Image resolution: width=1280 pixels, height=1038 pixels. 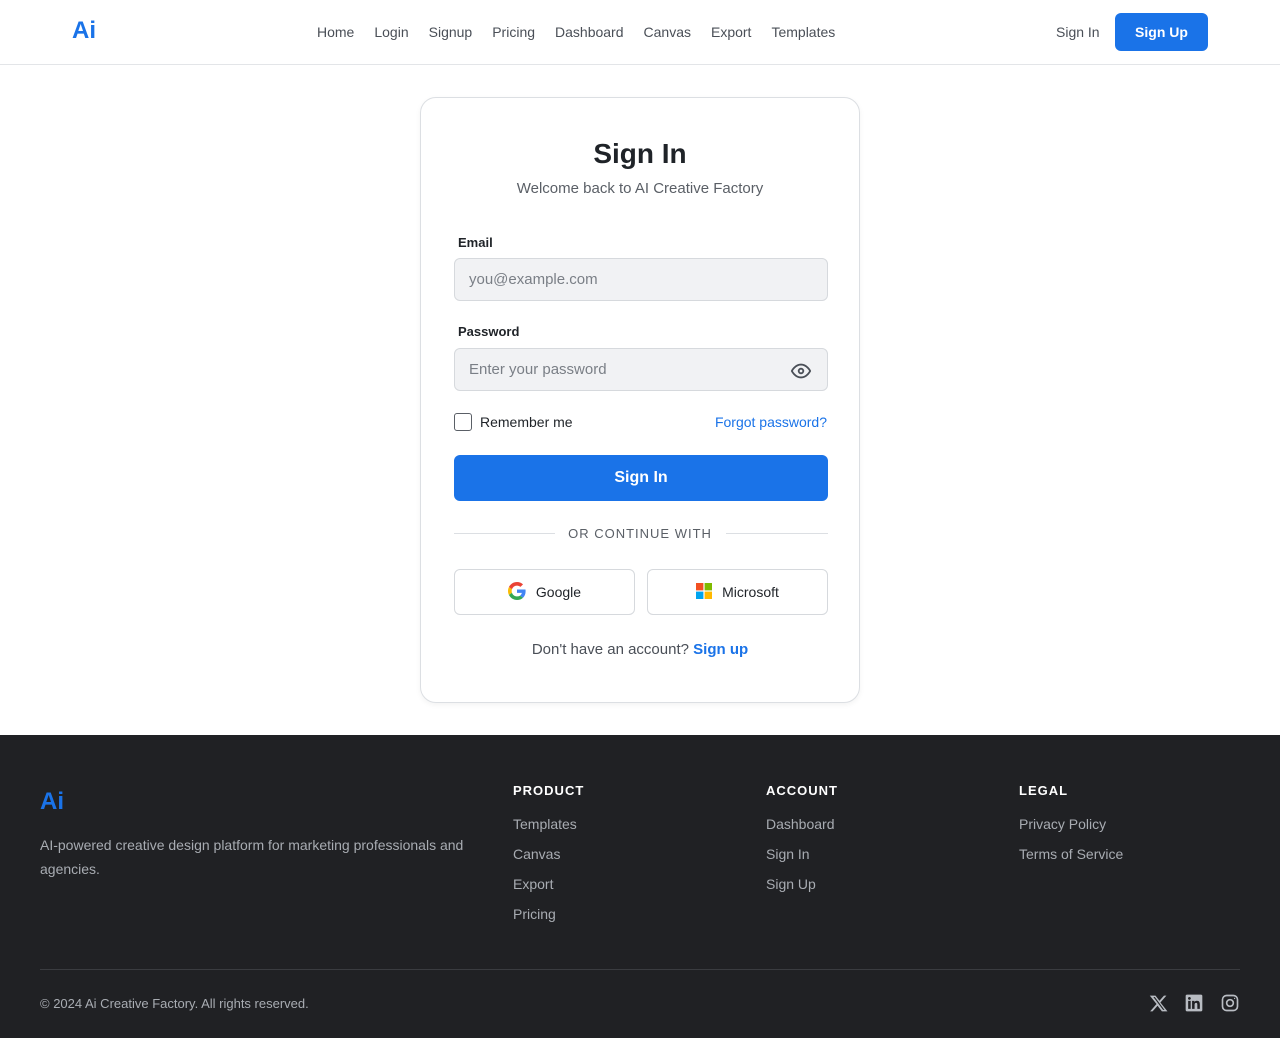 What do you see at coordinates (640, 969) in the screenshot?
I see `footer-divider` at bounding box center [640, 969].